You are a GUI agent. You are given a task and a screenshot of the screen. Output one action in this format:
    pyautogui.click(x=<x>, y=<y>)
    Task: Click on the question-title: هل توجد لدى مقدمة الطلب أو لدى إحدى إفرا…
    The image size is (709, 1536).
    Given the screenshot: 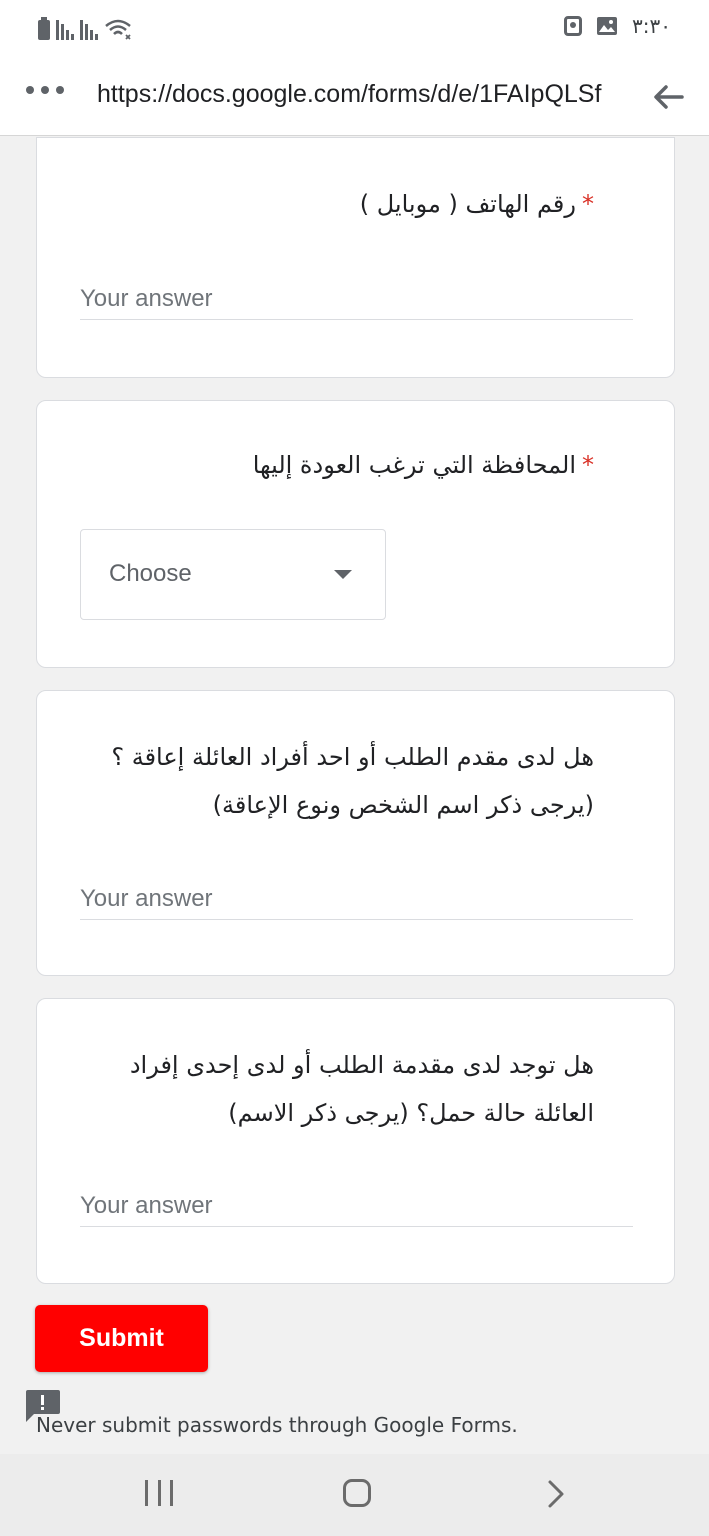 What is the action you would take?
    pyautogui.click(x=335, y=1089)
    